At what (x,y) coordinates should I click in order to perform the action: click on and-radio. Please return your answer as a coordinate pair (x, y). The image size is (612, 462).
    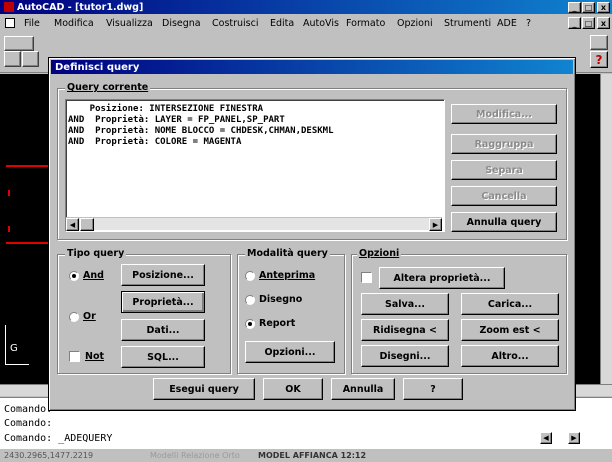
    Looking at the image, I should click on (74, 276).